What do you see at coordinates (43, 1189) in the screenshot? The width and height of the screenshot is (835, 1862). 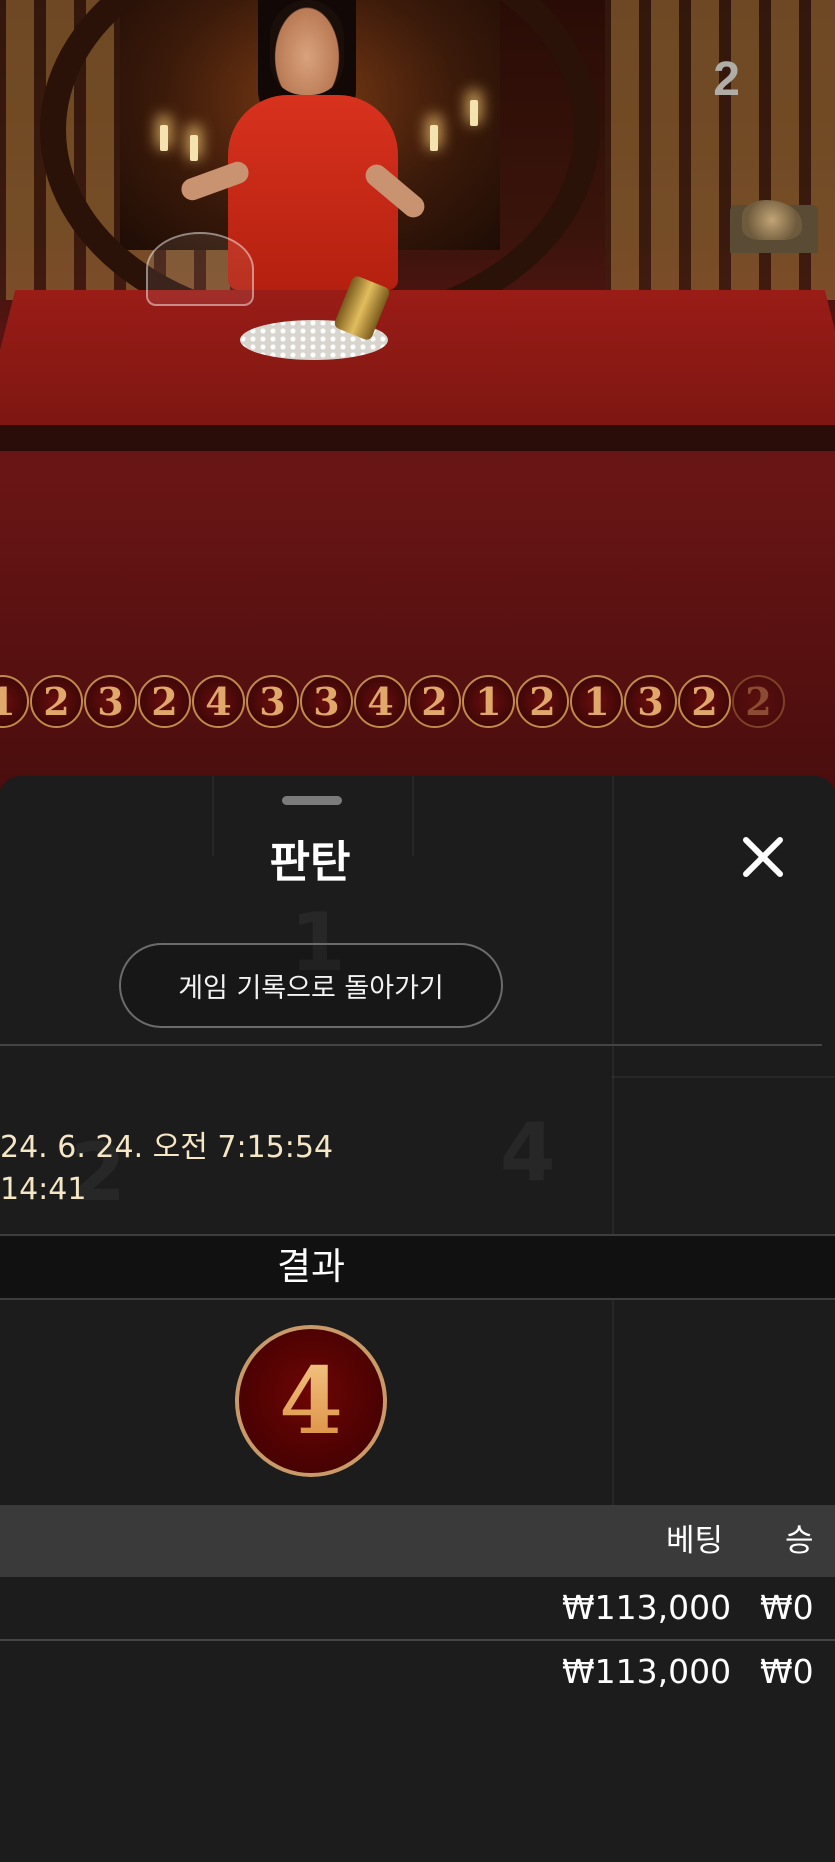 I see `round-id: 14:41` at bounding box center [43, 1189].